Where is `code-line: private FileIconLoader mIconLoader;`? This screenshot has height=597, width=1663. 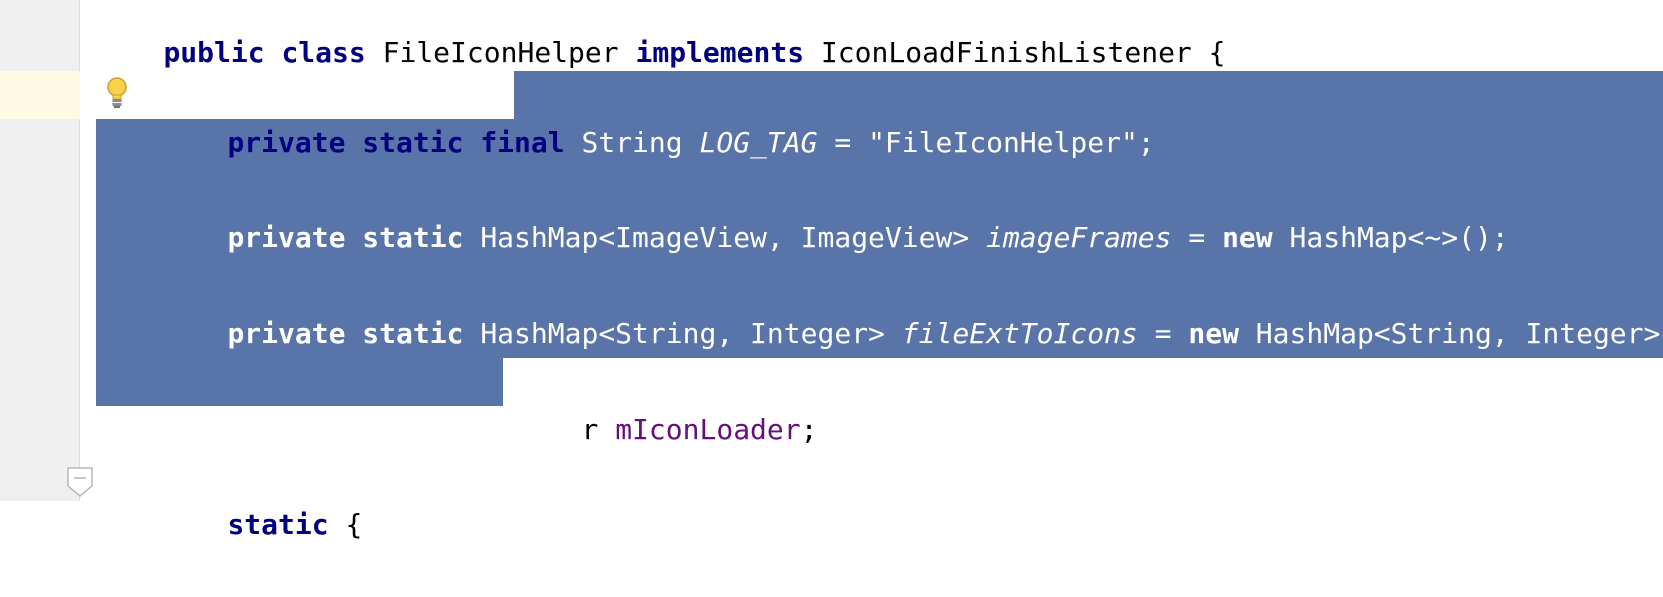 code-line: private FileIconLoader mIconLoader; is located at coordinates (488, 402).